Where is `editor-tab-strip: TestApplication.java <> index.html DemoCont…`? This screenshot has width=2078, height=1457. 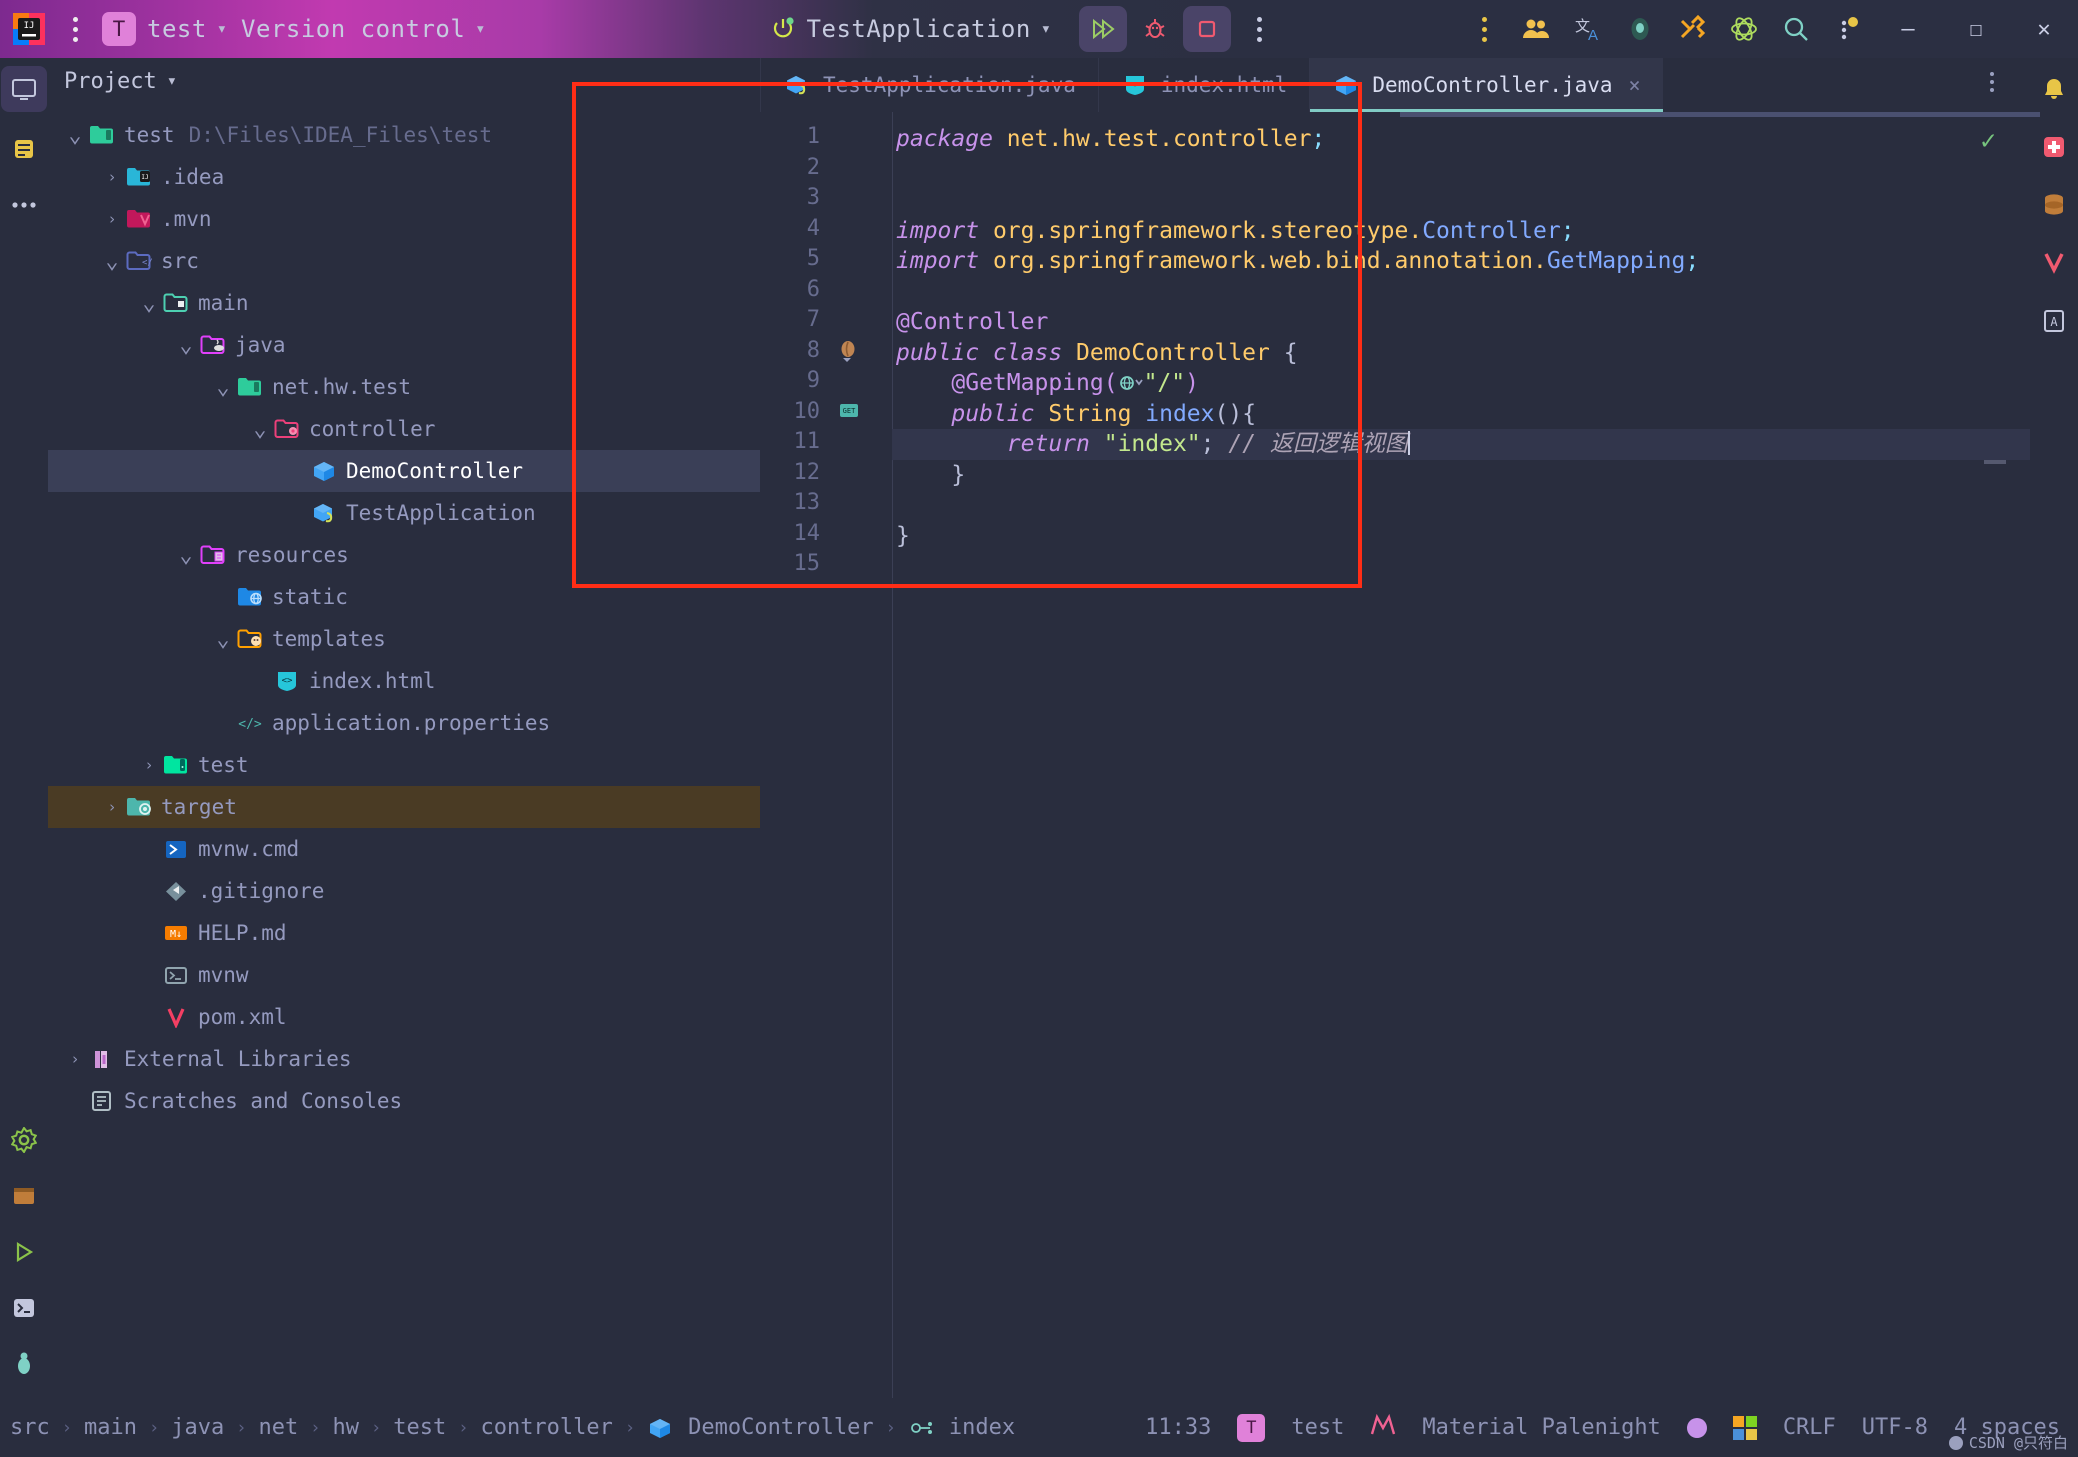 editor-tab-strip: TestApplication.java <> index.html DemoCont… is located at coordinates (1395, 85).